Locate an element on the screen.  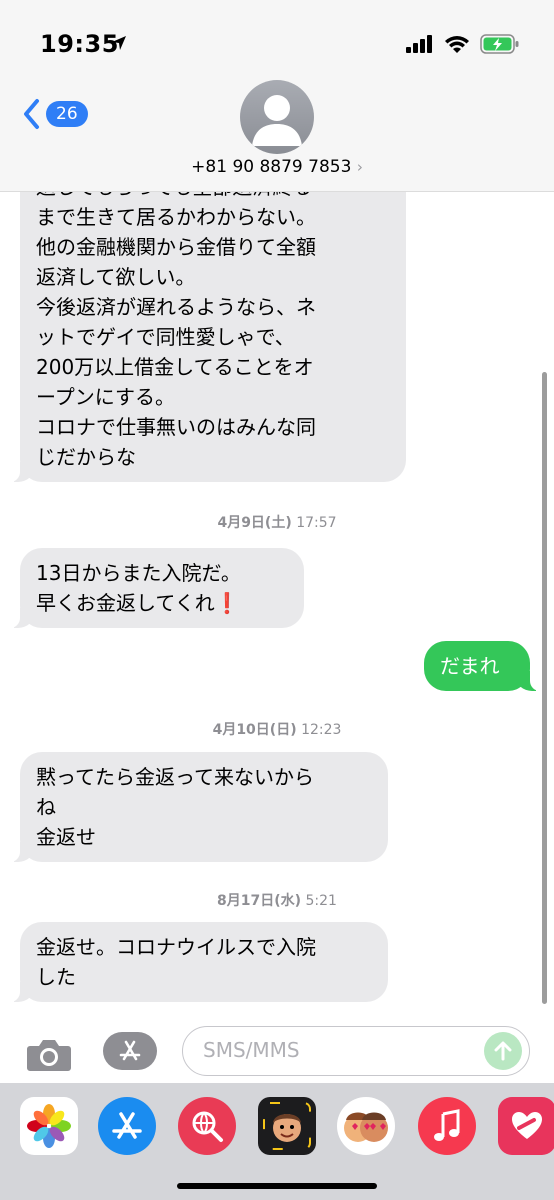
timestamp-time: 5:21 is located at coordinates (321, 901).